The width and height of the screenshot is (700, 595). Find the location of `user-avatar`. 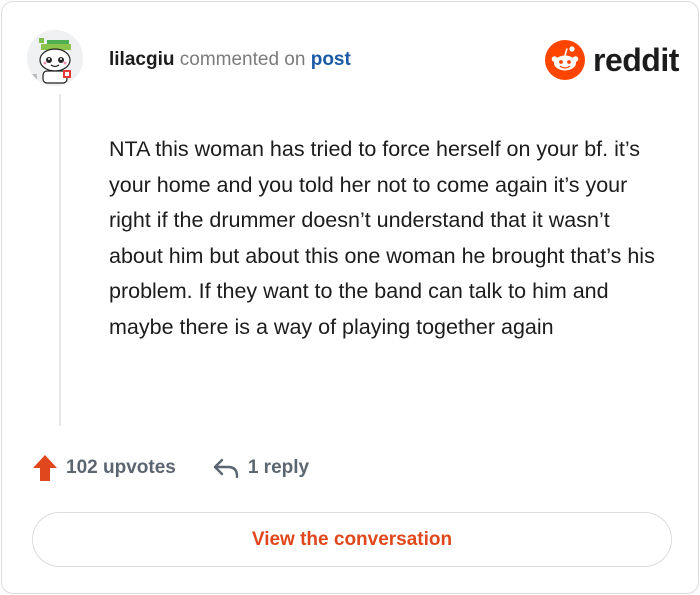

user-avatar is located at coordinates (55, 58).